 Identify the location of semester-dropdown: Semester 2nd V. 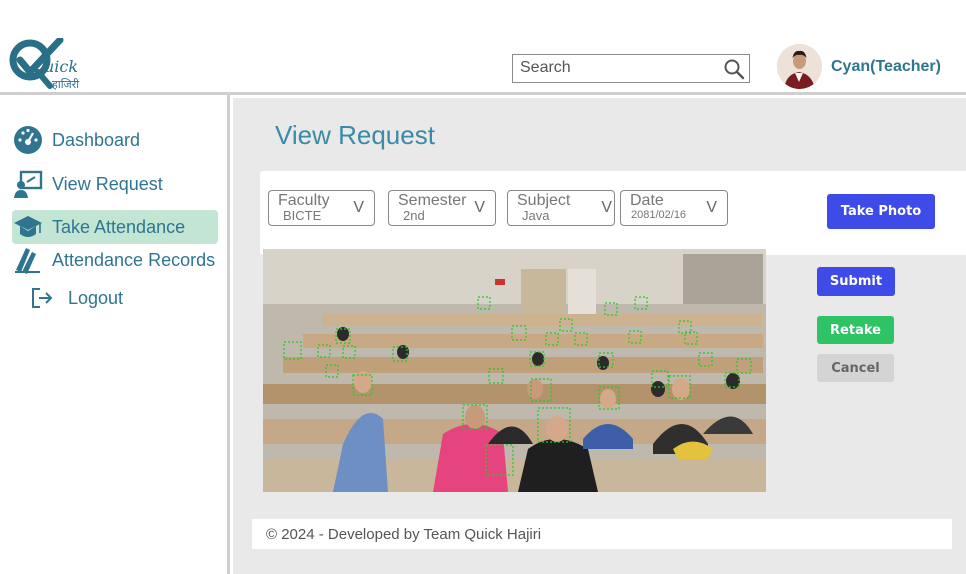
(442, 208).